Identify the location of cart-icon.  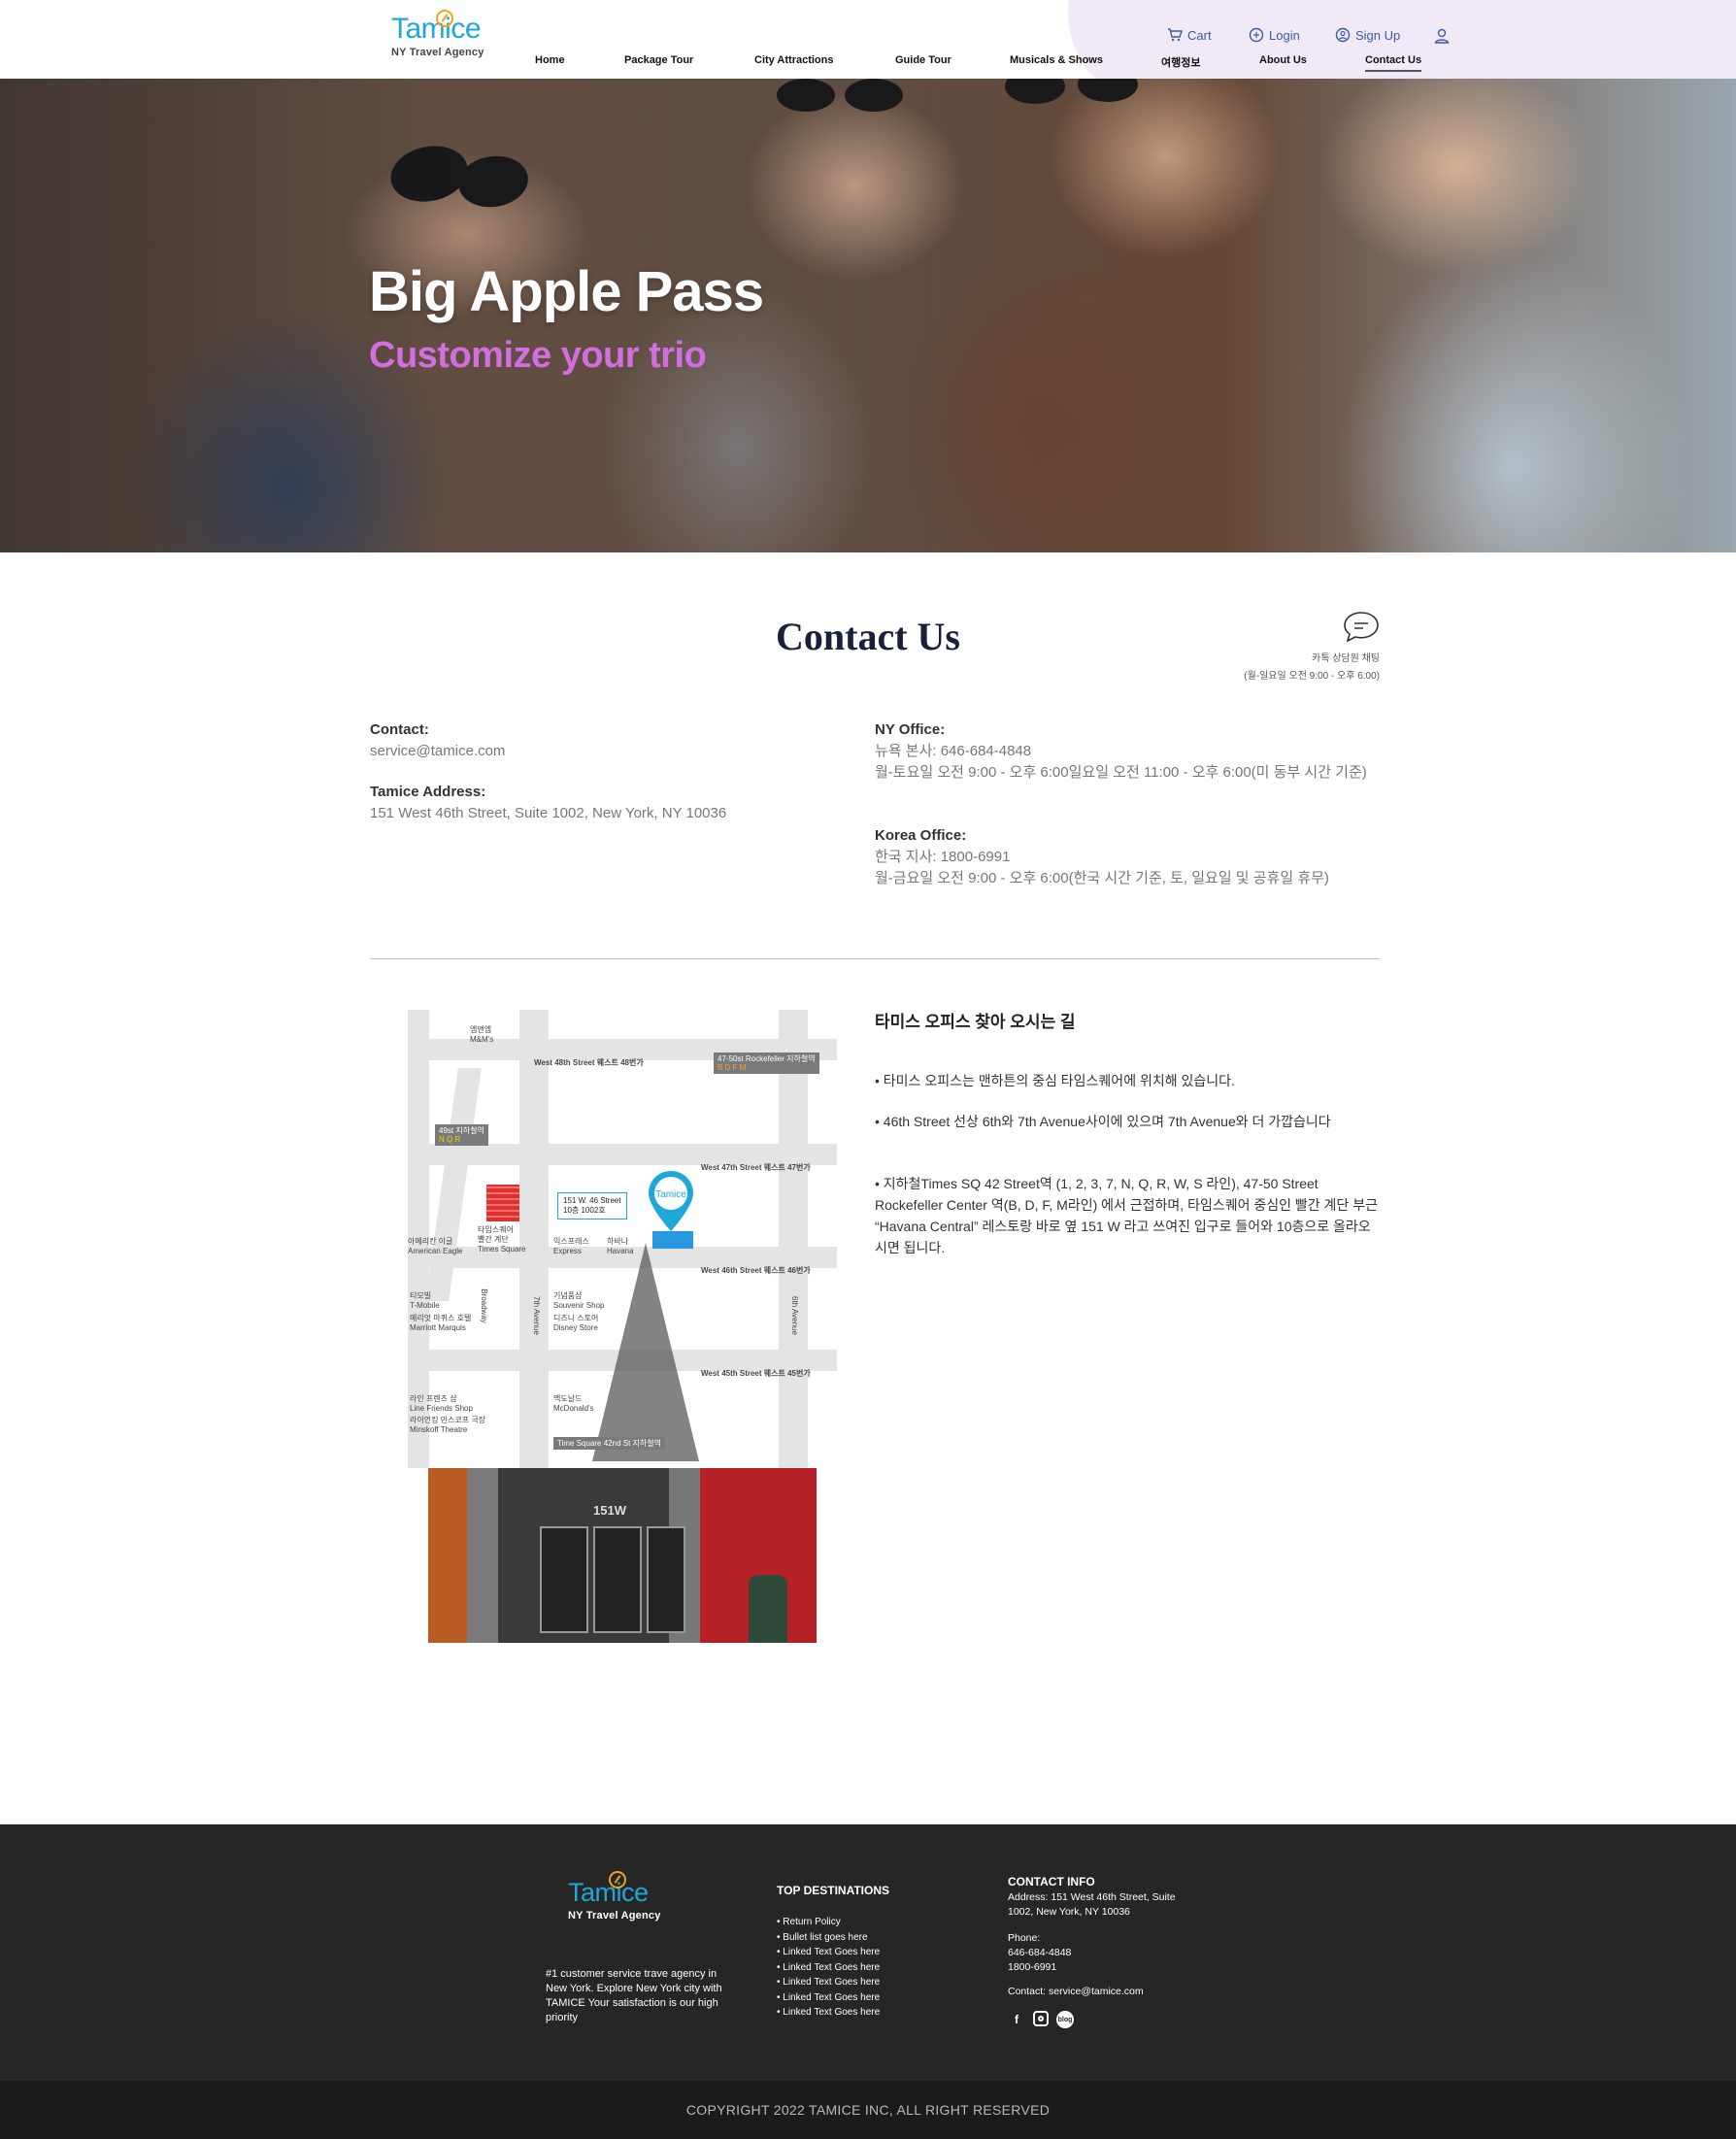
(1175, 35).